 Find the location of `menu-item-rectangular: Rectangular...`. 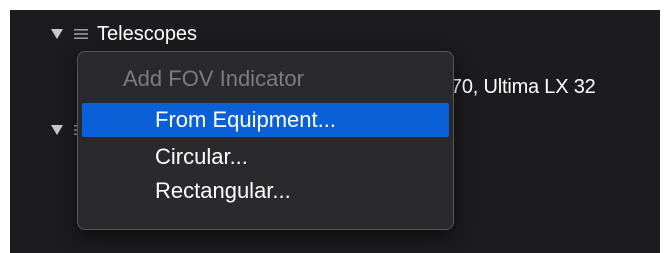

menu-item-rectangular: Rectangular... is located at coordinates (265, 191).